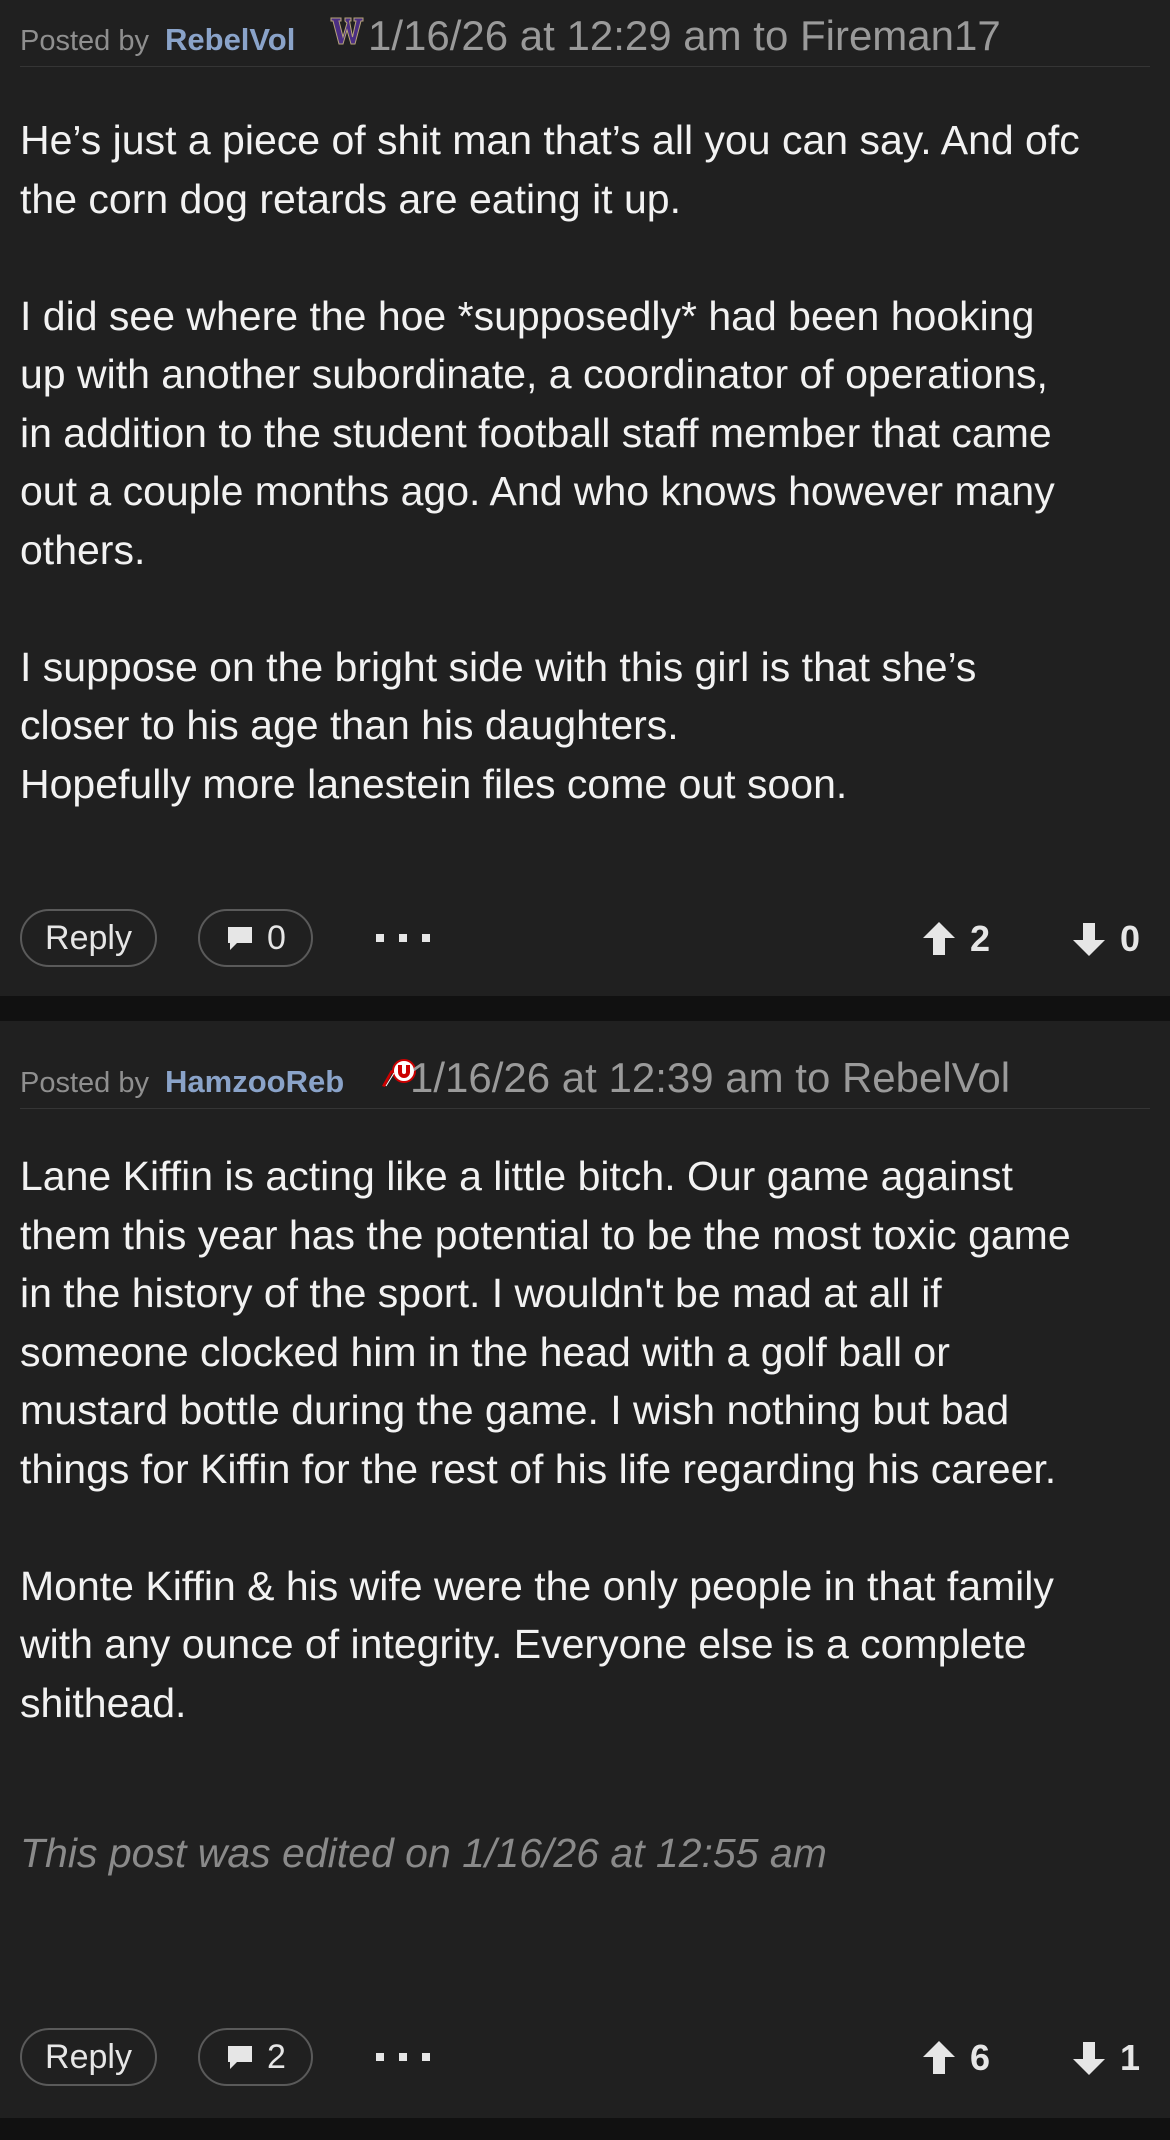 The image size is (1170, 2140). I want to click on downvote-button: 0, so click(1106, 938).